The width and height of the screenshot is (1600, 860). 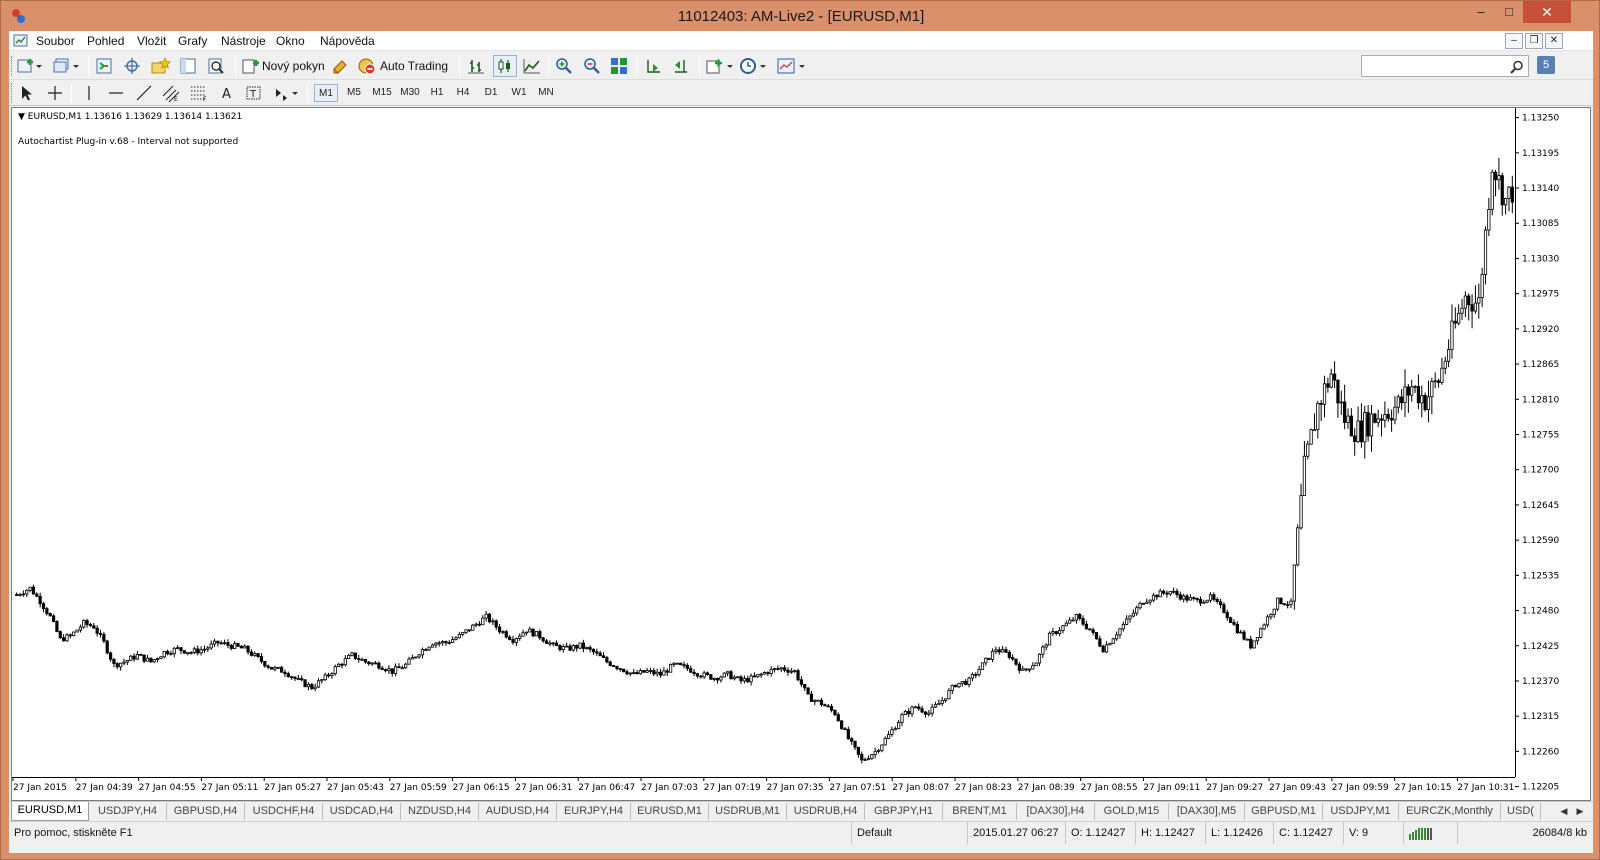 I want to click on maximize-button: □, so click(x=1509, y=12).